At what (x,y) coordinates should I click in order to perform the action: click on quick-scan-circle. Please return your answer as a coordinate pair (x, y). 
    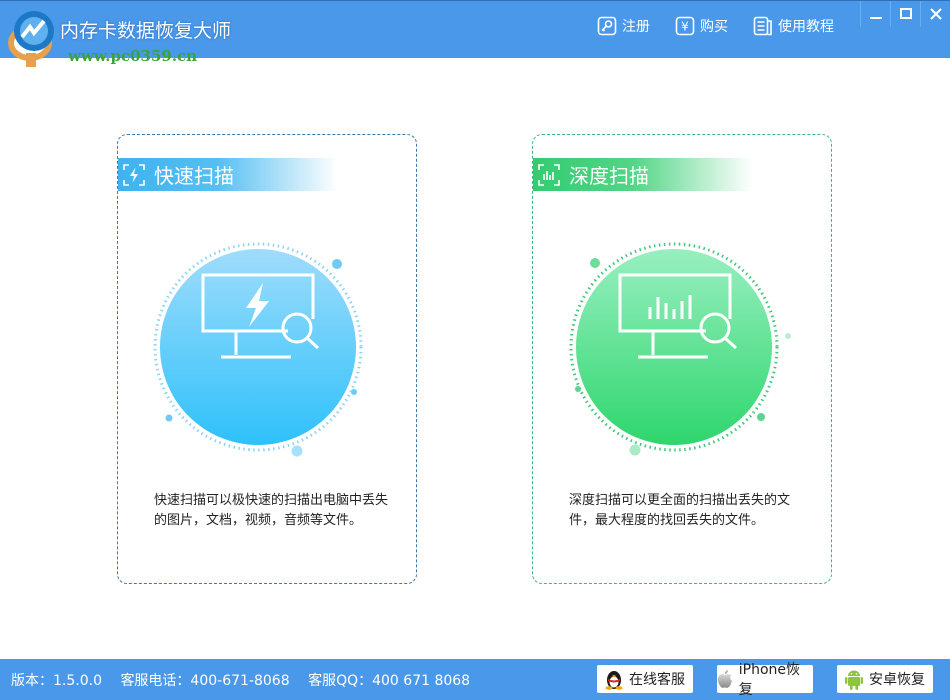
    Looking at the image, I should click on (258, 347).